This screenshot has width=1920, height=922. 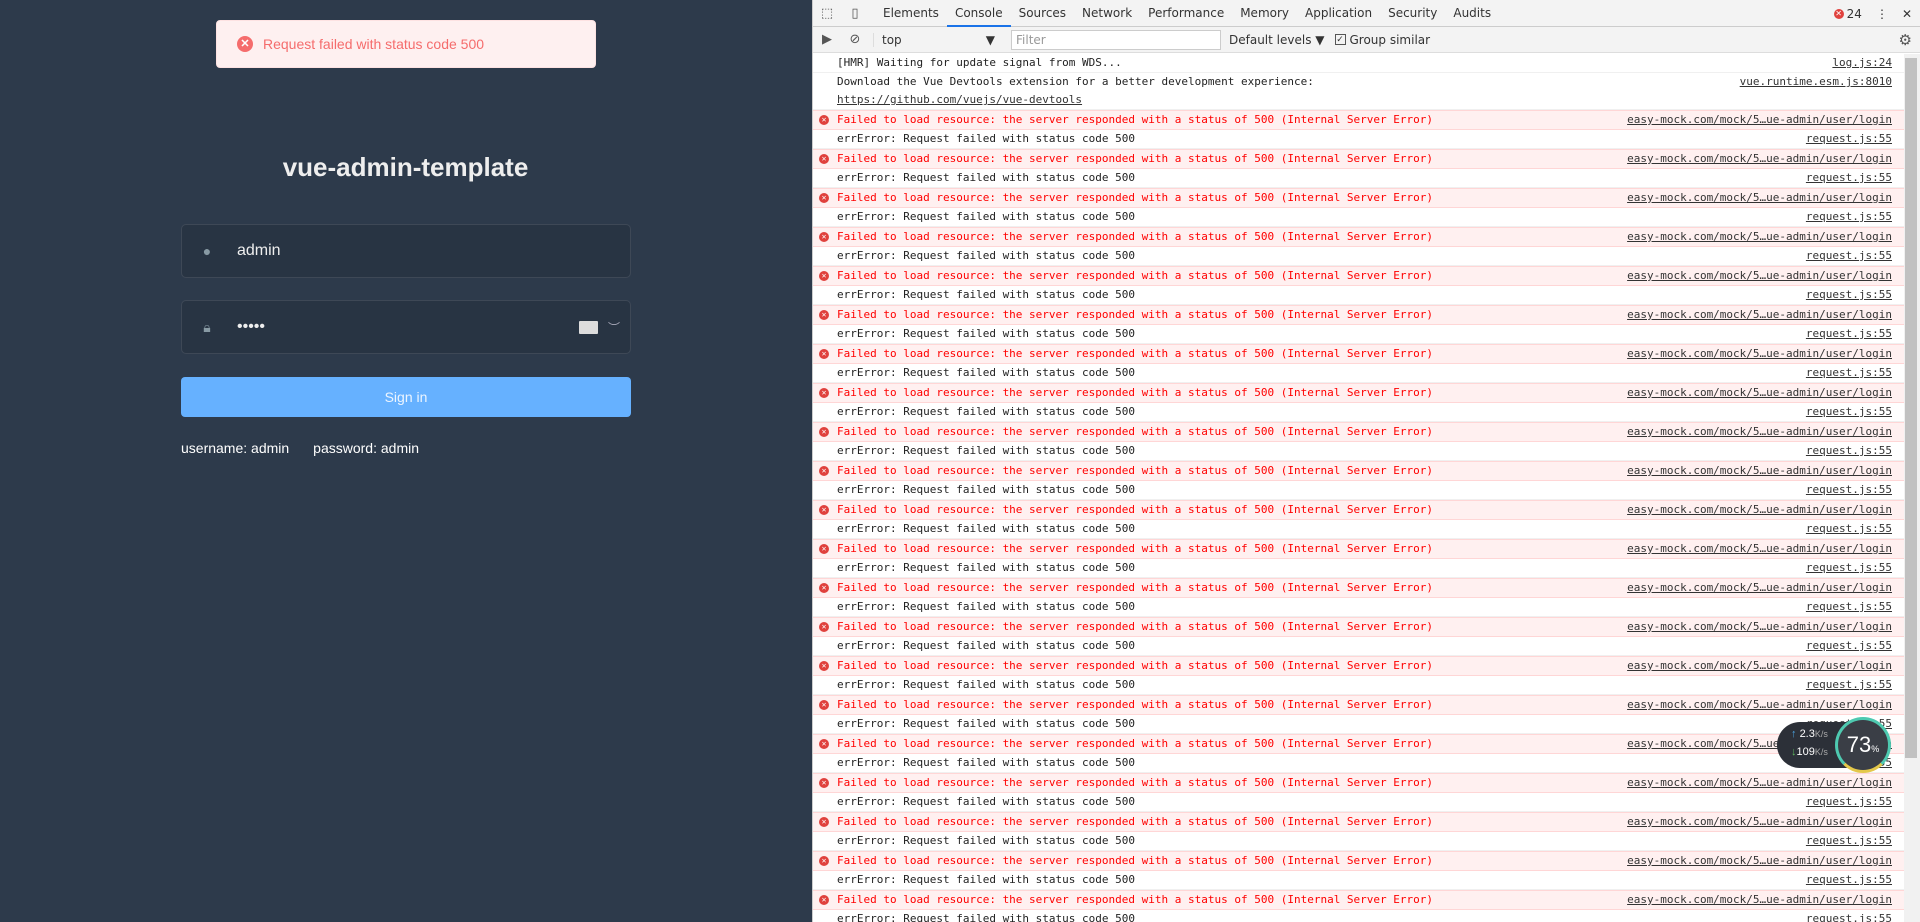 I want to click on tab-performance: Performance, so click(x=1186, y=13).